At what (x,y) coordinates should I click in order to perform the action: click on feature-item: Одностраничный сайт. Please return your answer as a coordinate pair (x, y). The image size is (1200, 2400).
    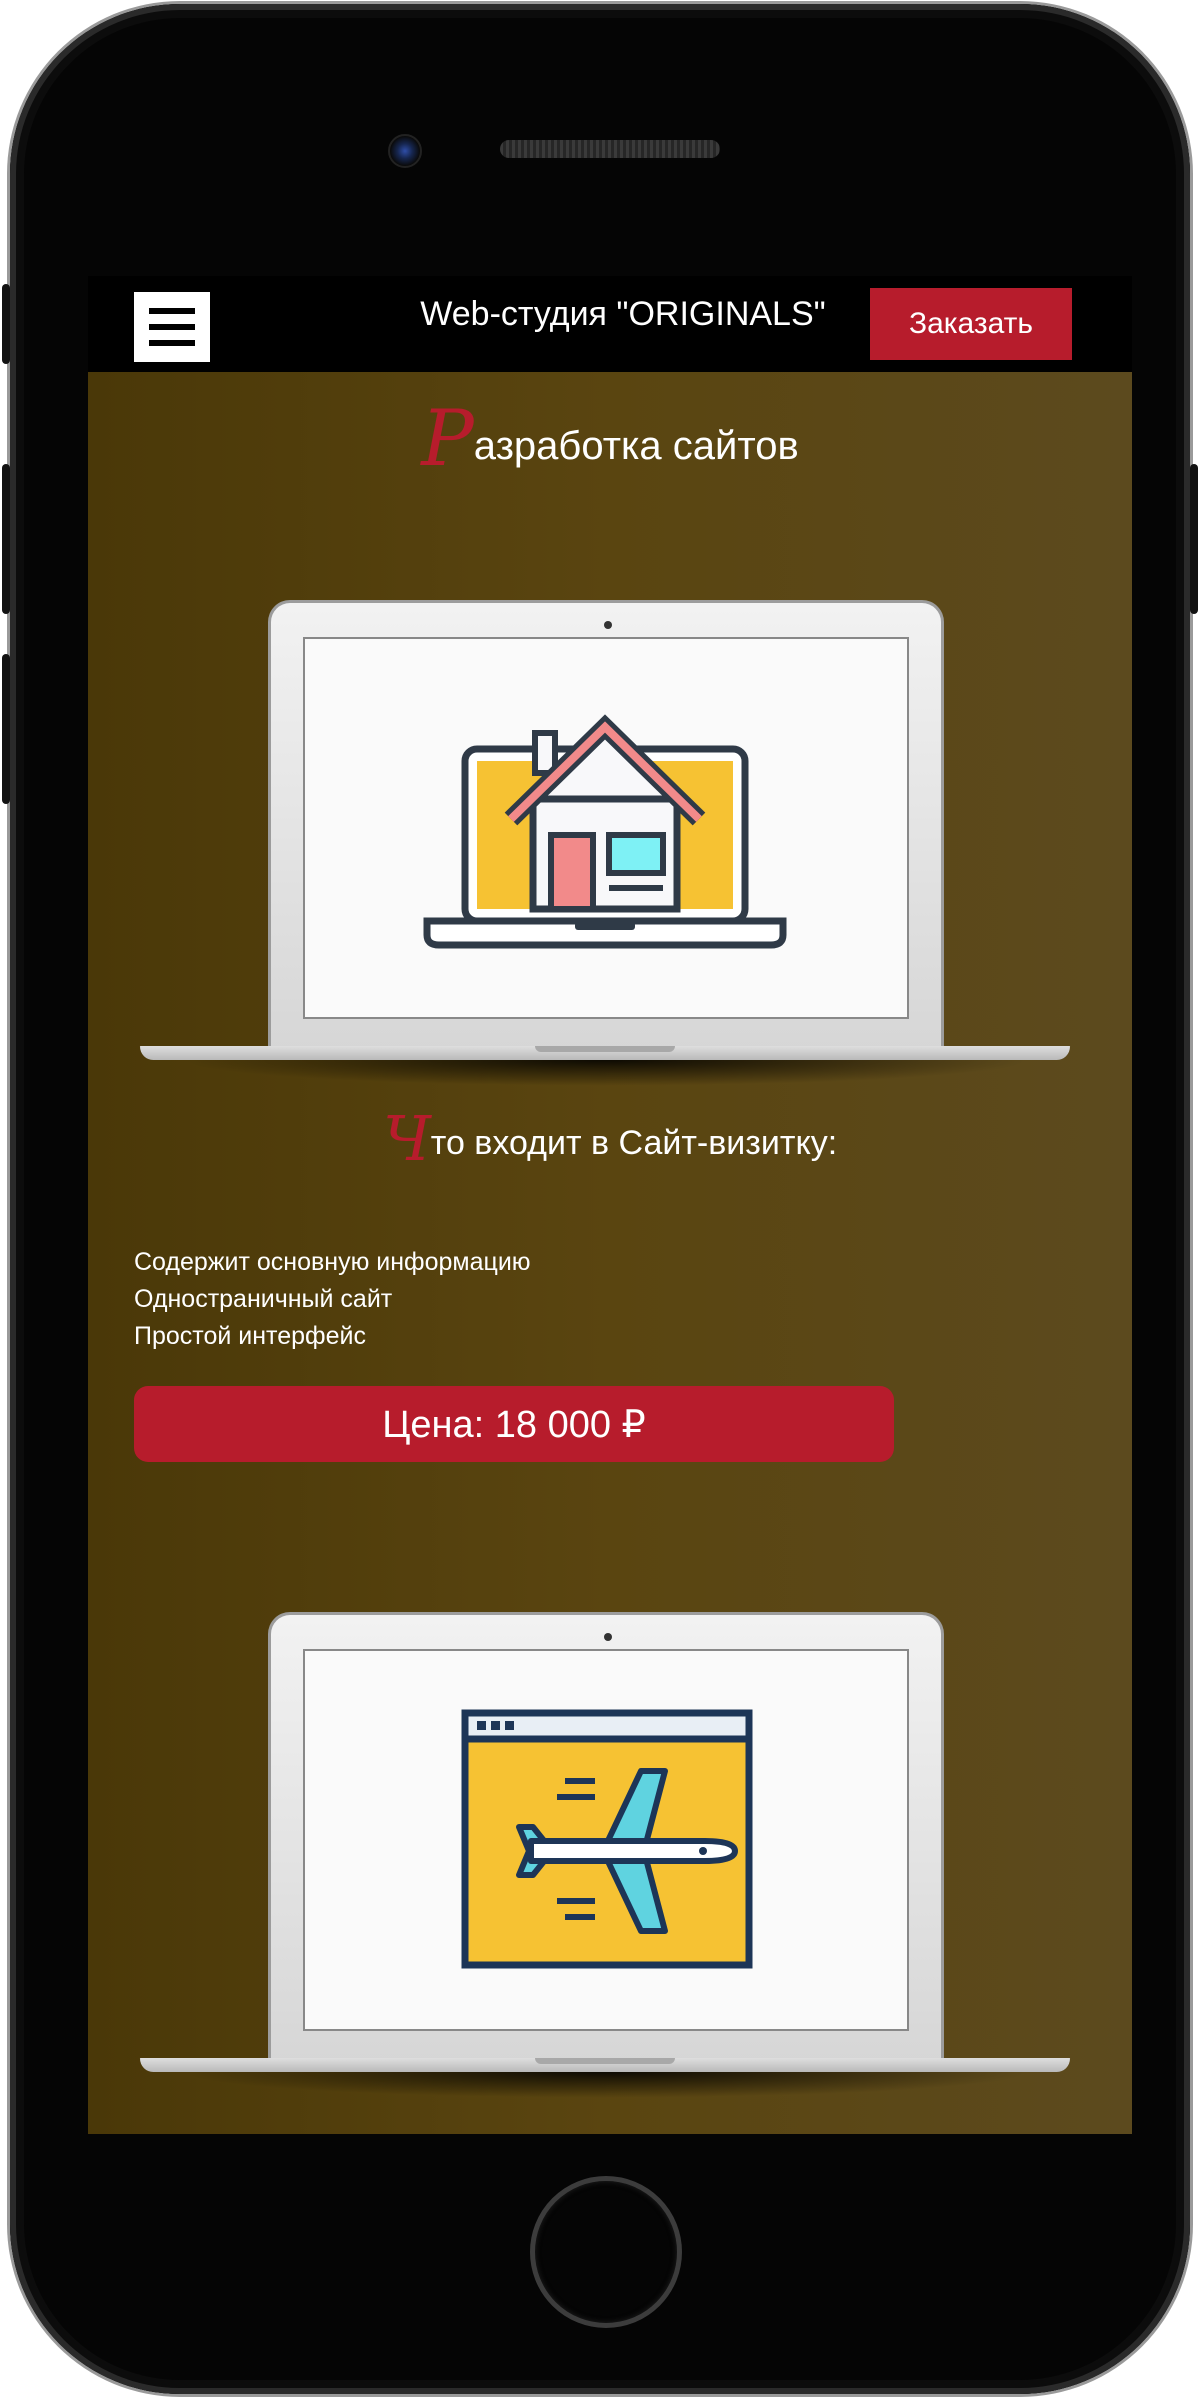
    Looking at the image, I should click on (263, 1299).